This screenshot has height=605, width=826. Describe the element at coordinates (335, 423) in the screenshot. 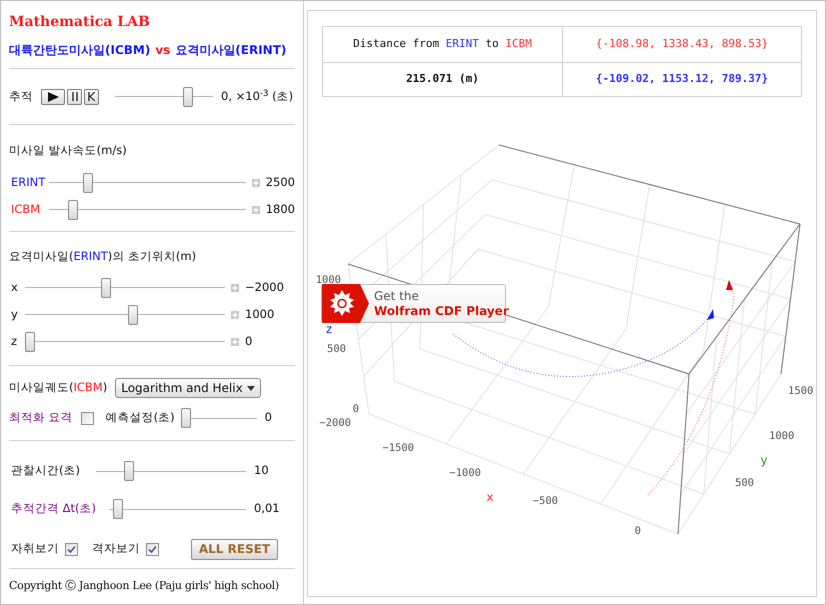

I see `tick-label: −2000` at that location.